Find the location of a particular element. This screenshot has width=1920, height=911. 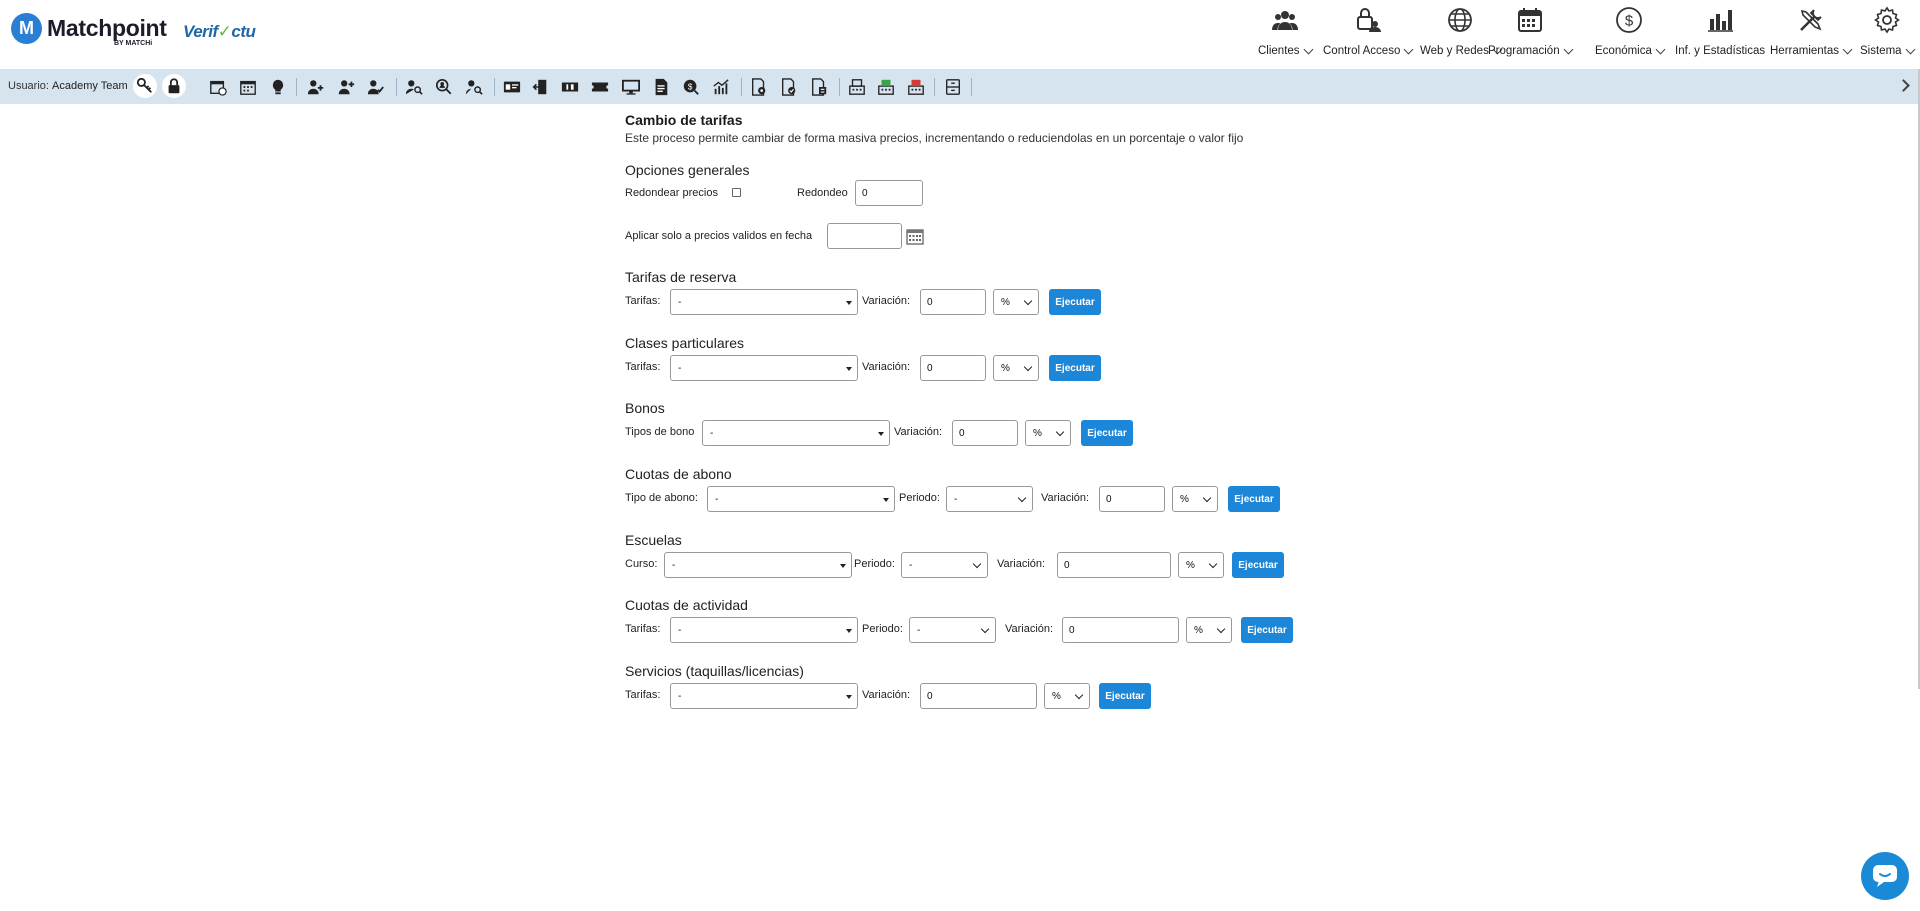

servicios-variacion-input is located at coordinates (978, 696).